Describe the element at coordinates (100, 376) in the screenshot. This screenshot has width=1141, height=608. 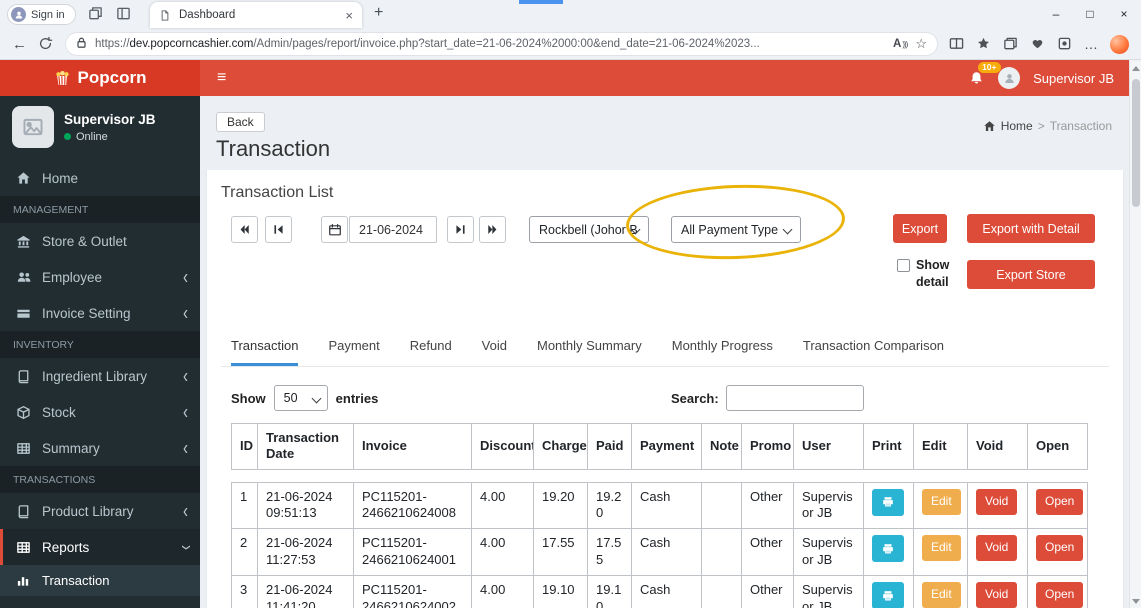
I see `sidebar-item-ingredient-library: Ingredient Library ‹` at that location.